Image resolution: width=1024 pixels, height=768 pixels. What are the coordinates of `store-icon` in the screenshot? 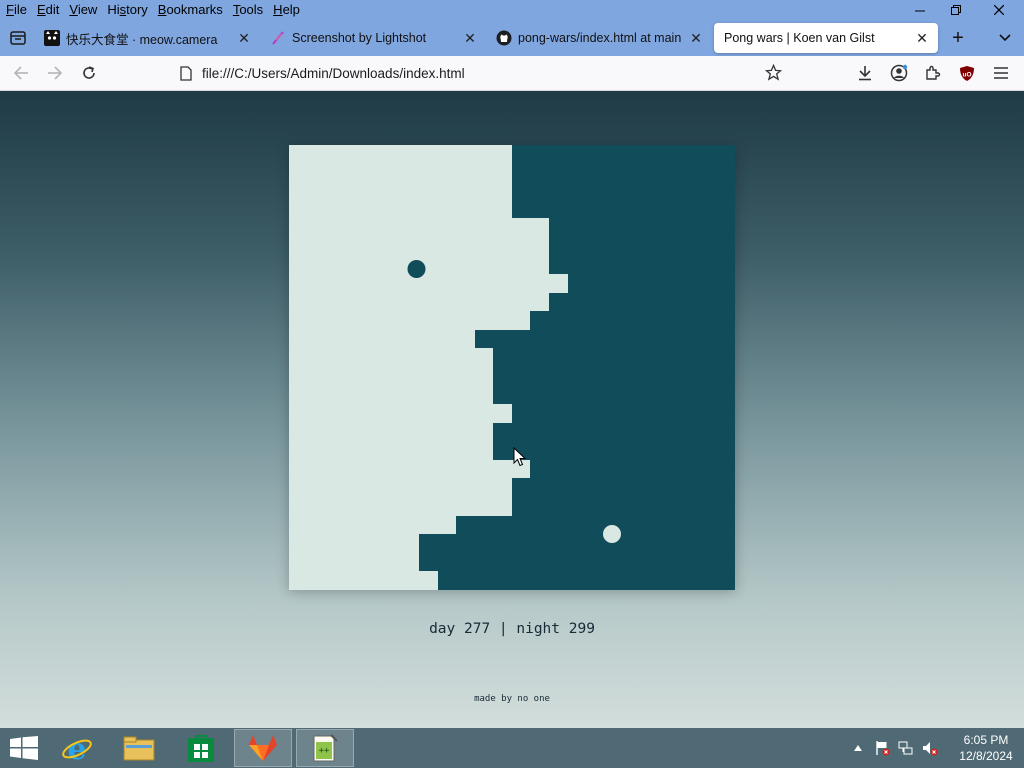 It's located at (201, 748).